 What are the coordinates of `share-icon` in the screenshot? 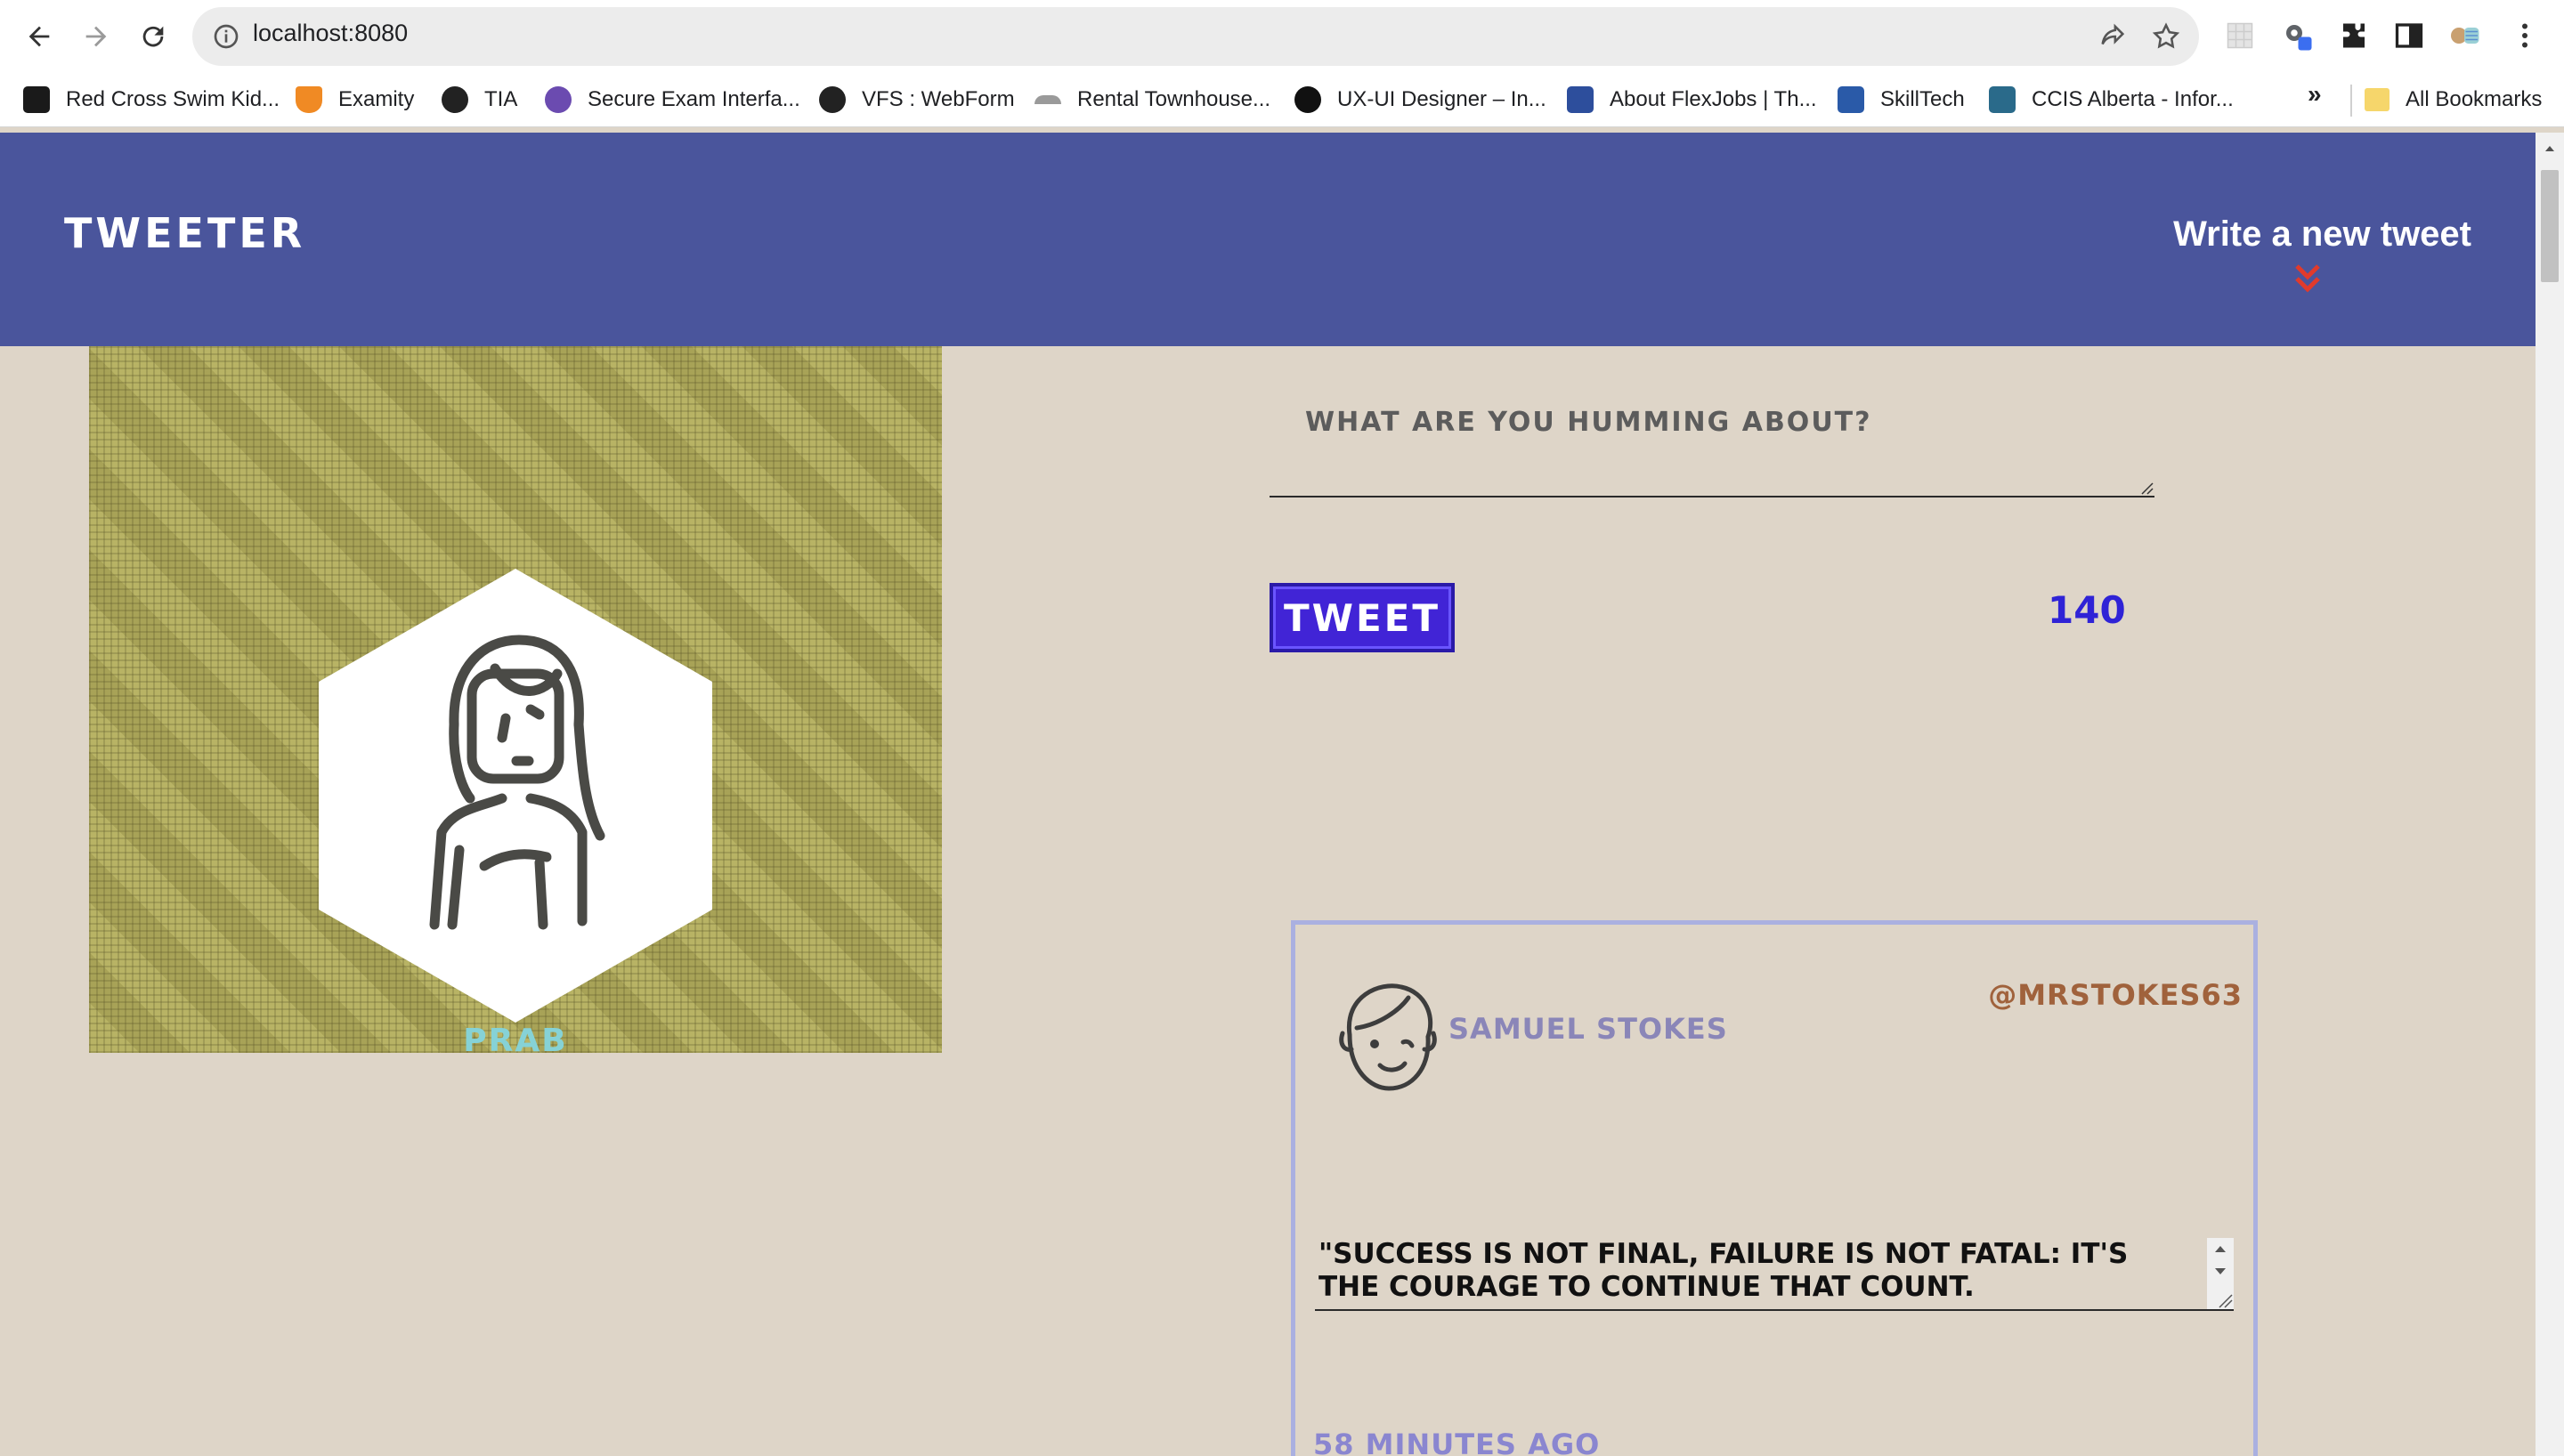 It's located at (2112, 36).